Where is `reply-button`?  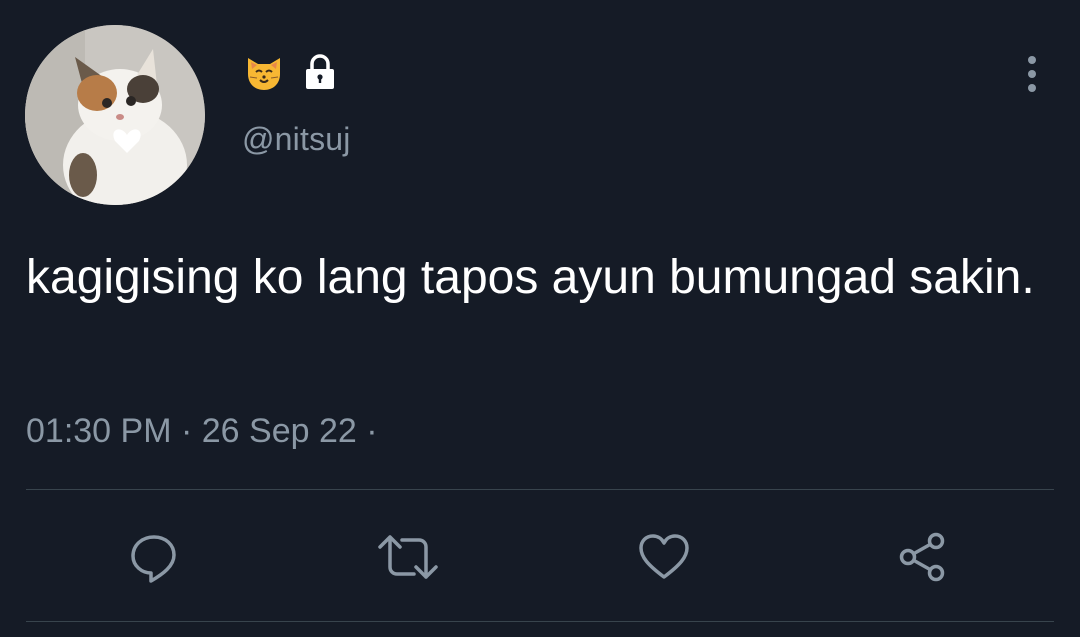
reply-button is located at coordinates (154, 557).